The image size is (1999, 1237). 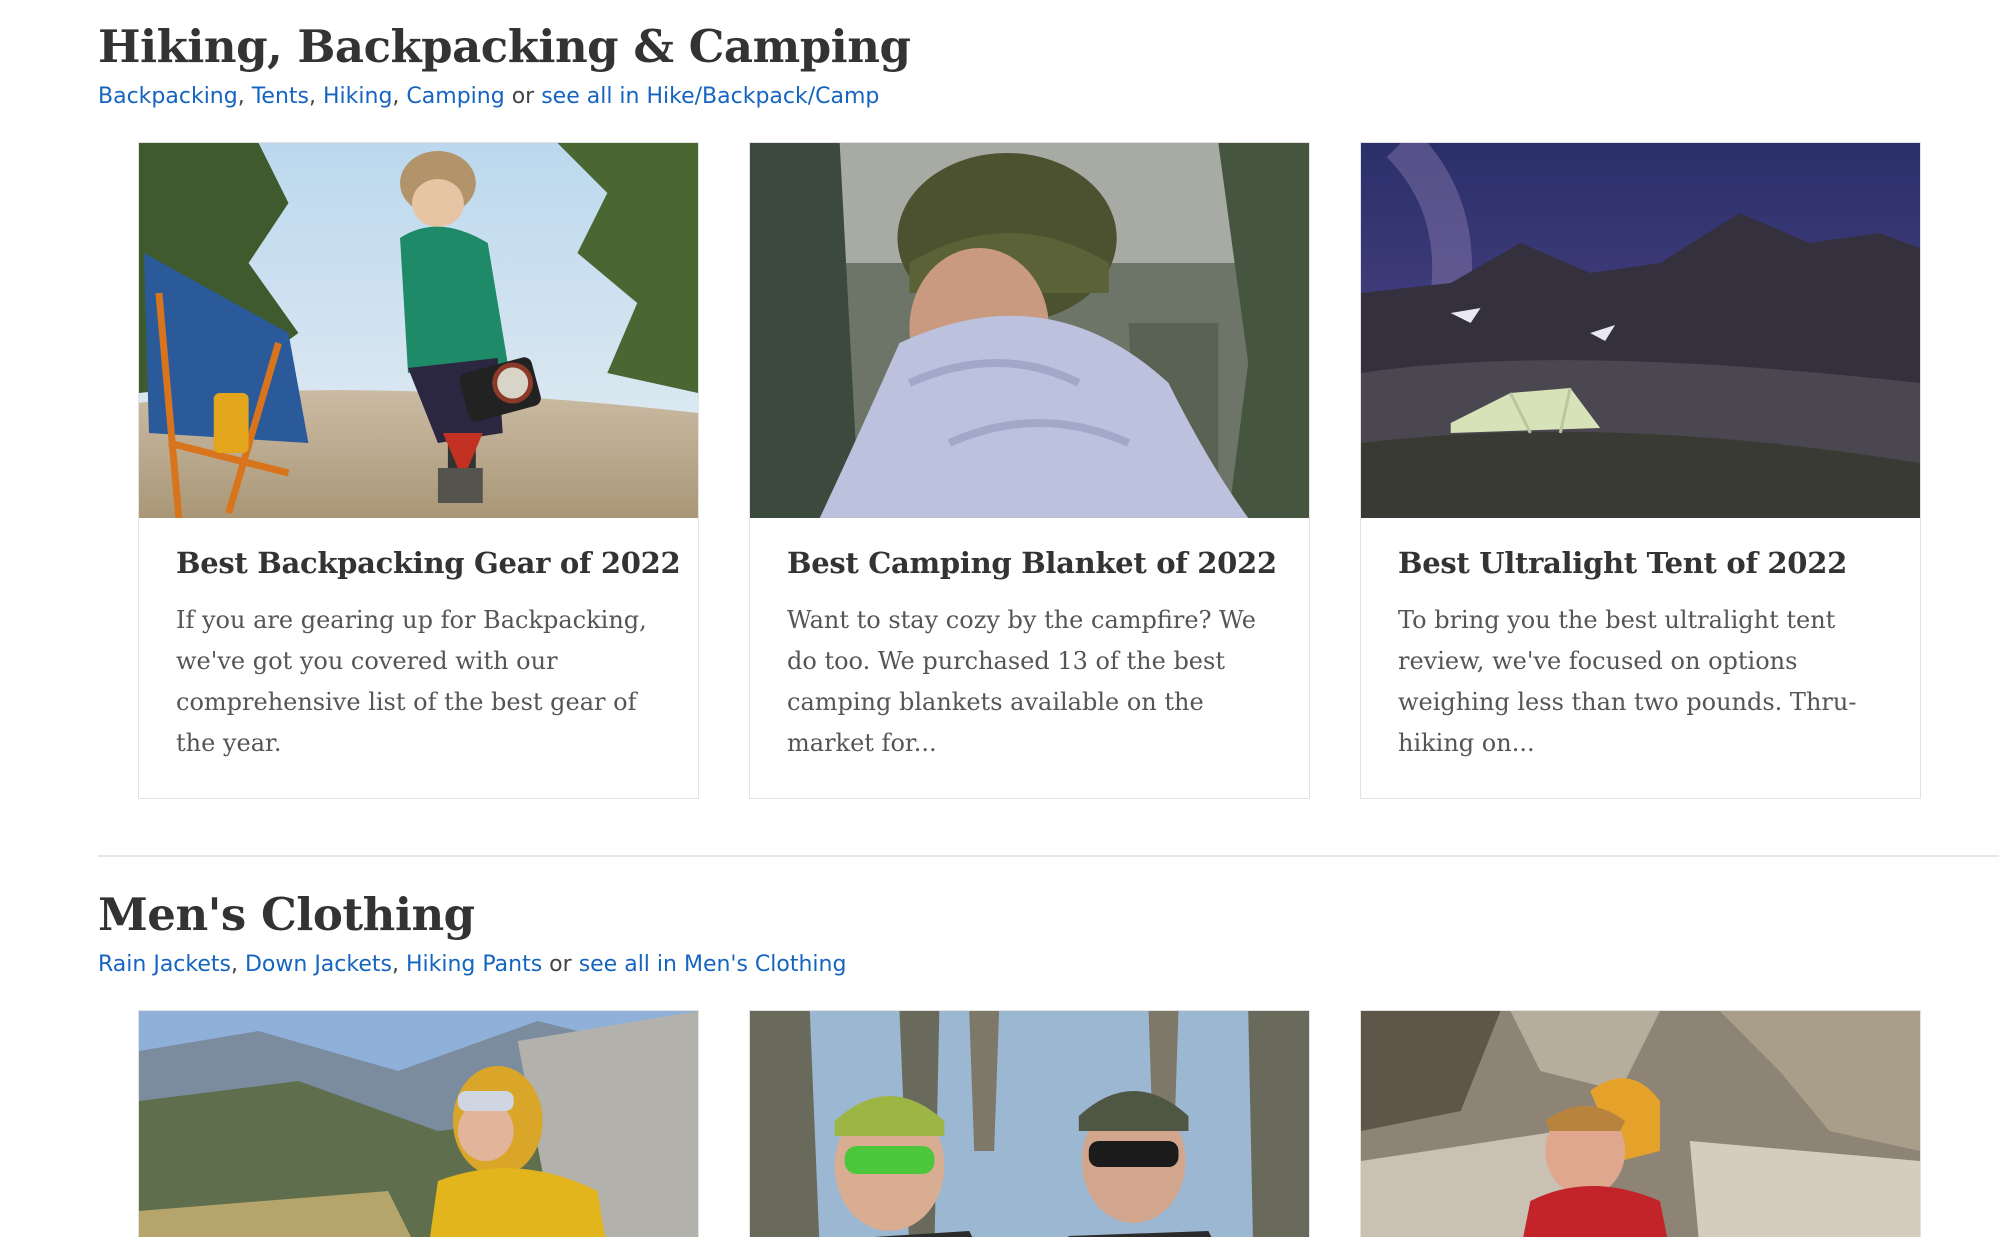 What do you see at coordinates (455, 96) in the screenshot?
I see `link-camping: Camping` at bounding box center [455, 96].